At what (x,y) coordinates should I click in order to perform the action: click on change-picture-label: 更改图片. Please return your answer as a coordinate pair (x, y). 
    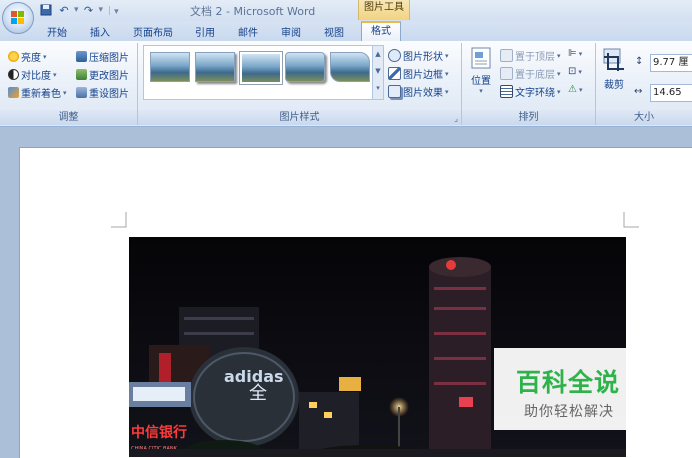
    Looking at the image, I should click on (109, 76).